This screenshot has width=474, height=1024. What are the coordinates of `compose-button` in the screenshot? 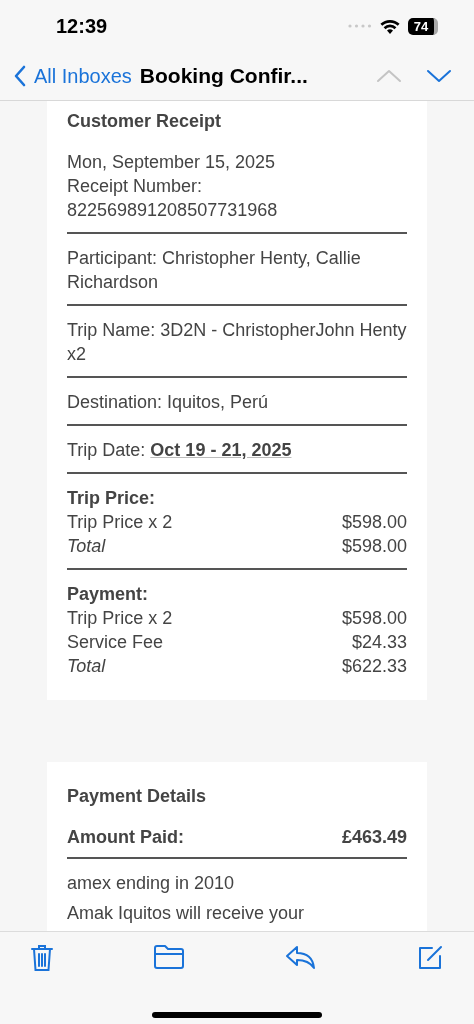 It's located at (430, 958).